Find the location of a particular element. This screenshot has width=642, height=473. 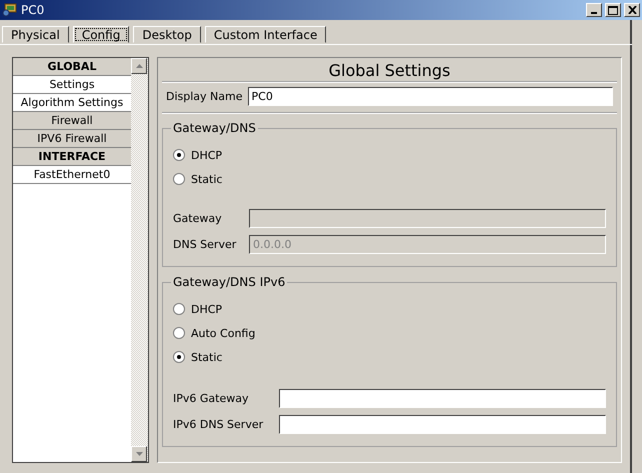

maximize-button is located at coordinates (613, 10).